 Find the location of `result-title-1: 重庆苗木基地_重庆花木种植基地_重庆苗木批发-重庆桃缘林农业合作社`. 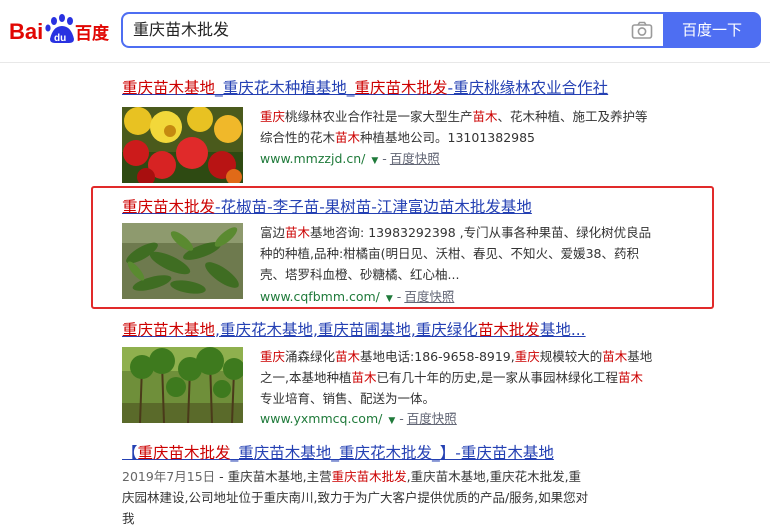

result-title-1: 重庆苗木基地_重庆花木种植基地_重庆苗木批发-重庆桃缘林农业合作社 is located at coordinates (365, 88).